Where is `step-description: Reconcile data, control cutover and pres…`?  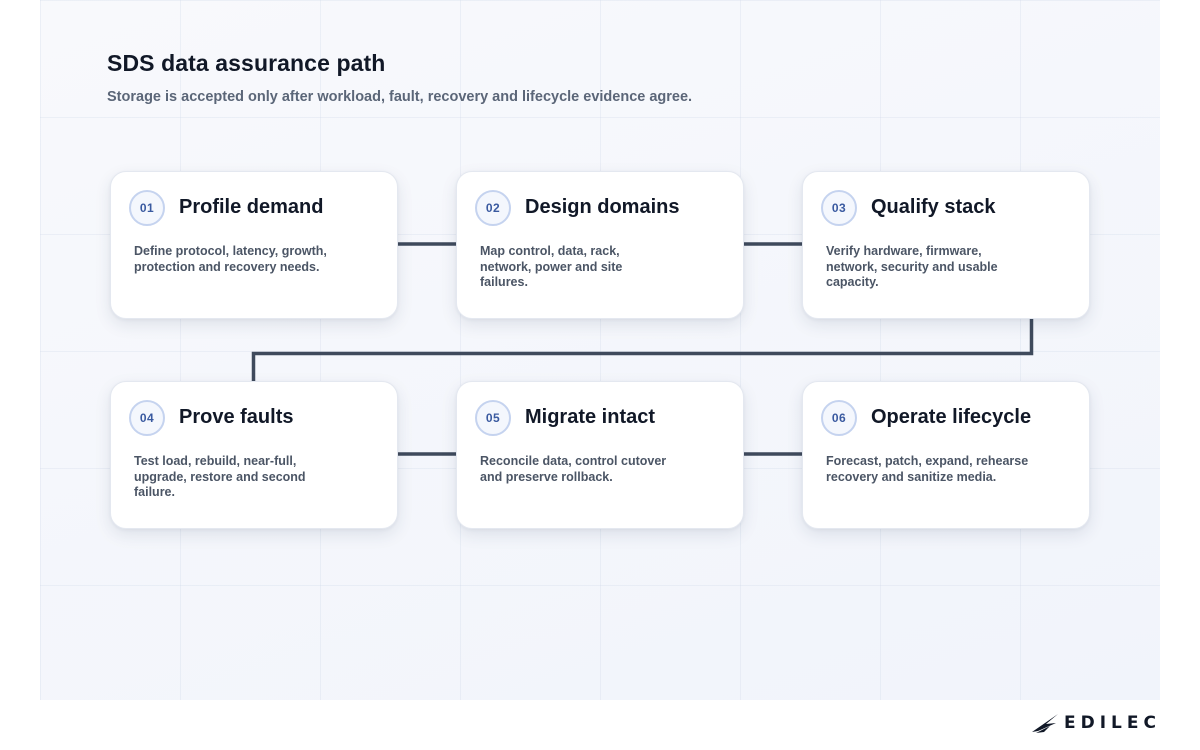 step-description: Reconcile data, control cutover and pres… is located at coordinates (573, 469).